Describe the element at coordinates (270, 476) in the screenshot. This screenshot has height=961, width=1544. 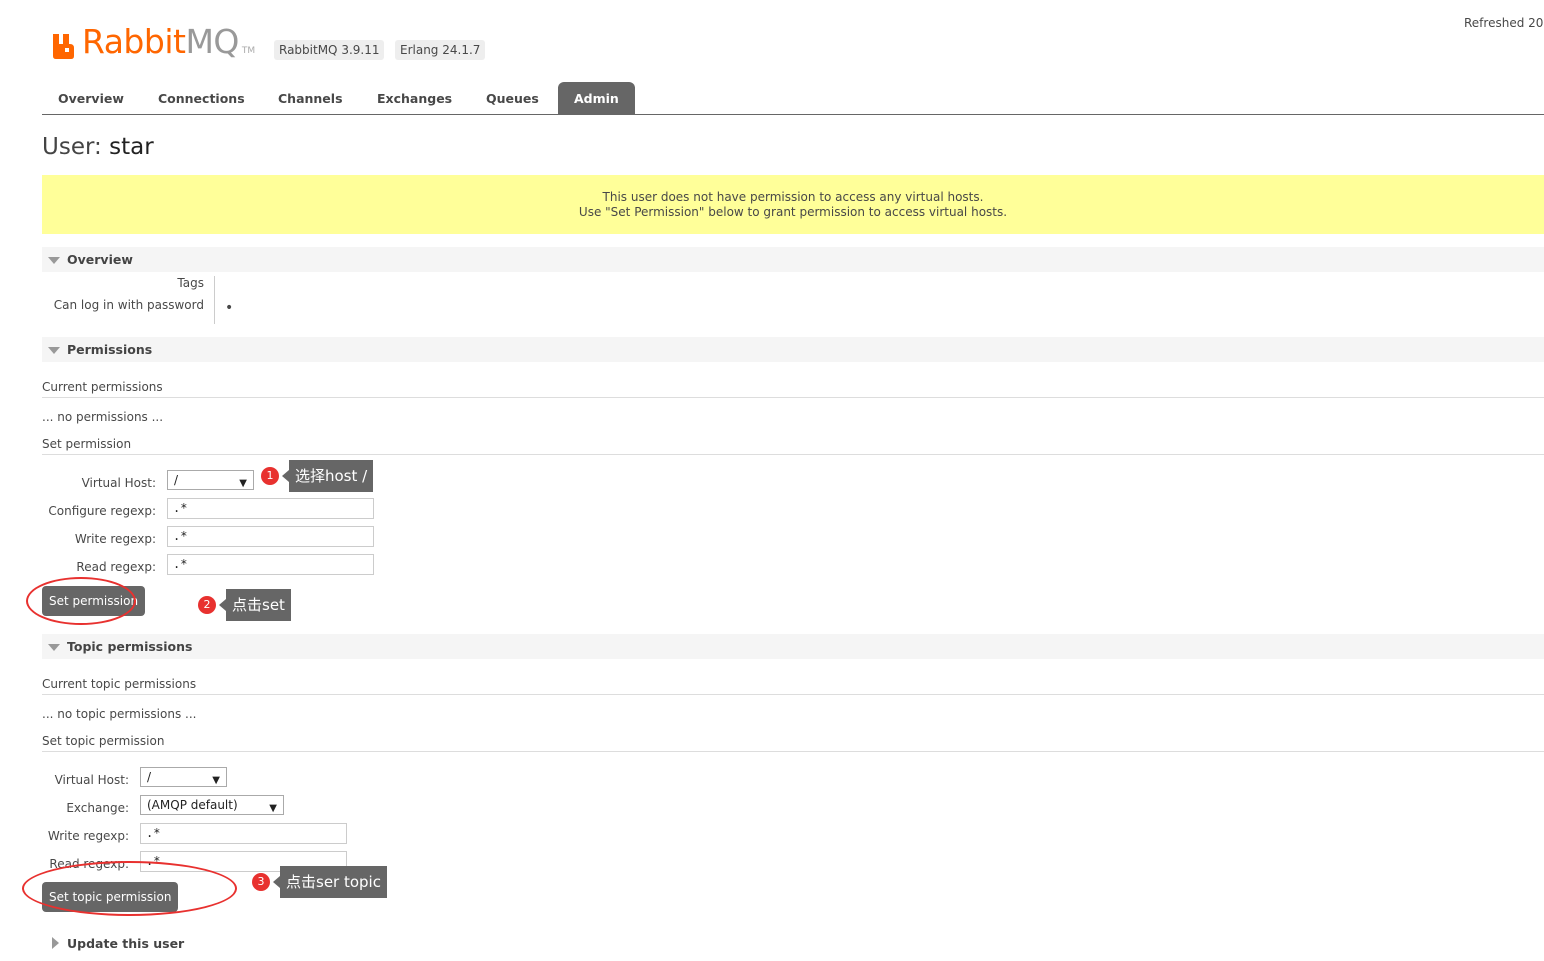
I see `step-1-marker: 1` at that location.